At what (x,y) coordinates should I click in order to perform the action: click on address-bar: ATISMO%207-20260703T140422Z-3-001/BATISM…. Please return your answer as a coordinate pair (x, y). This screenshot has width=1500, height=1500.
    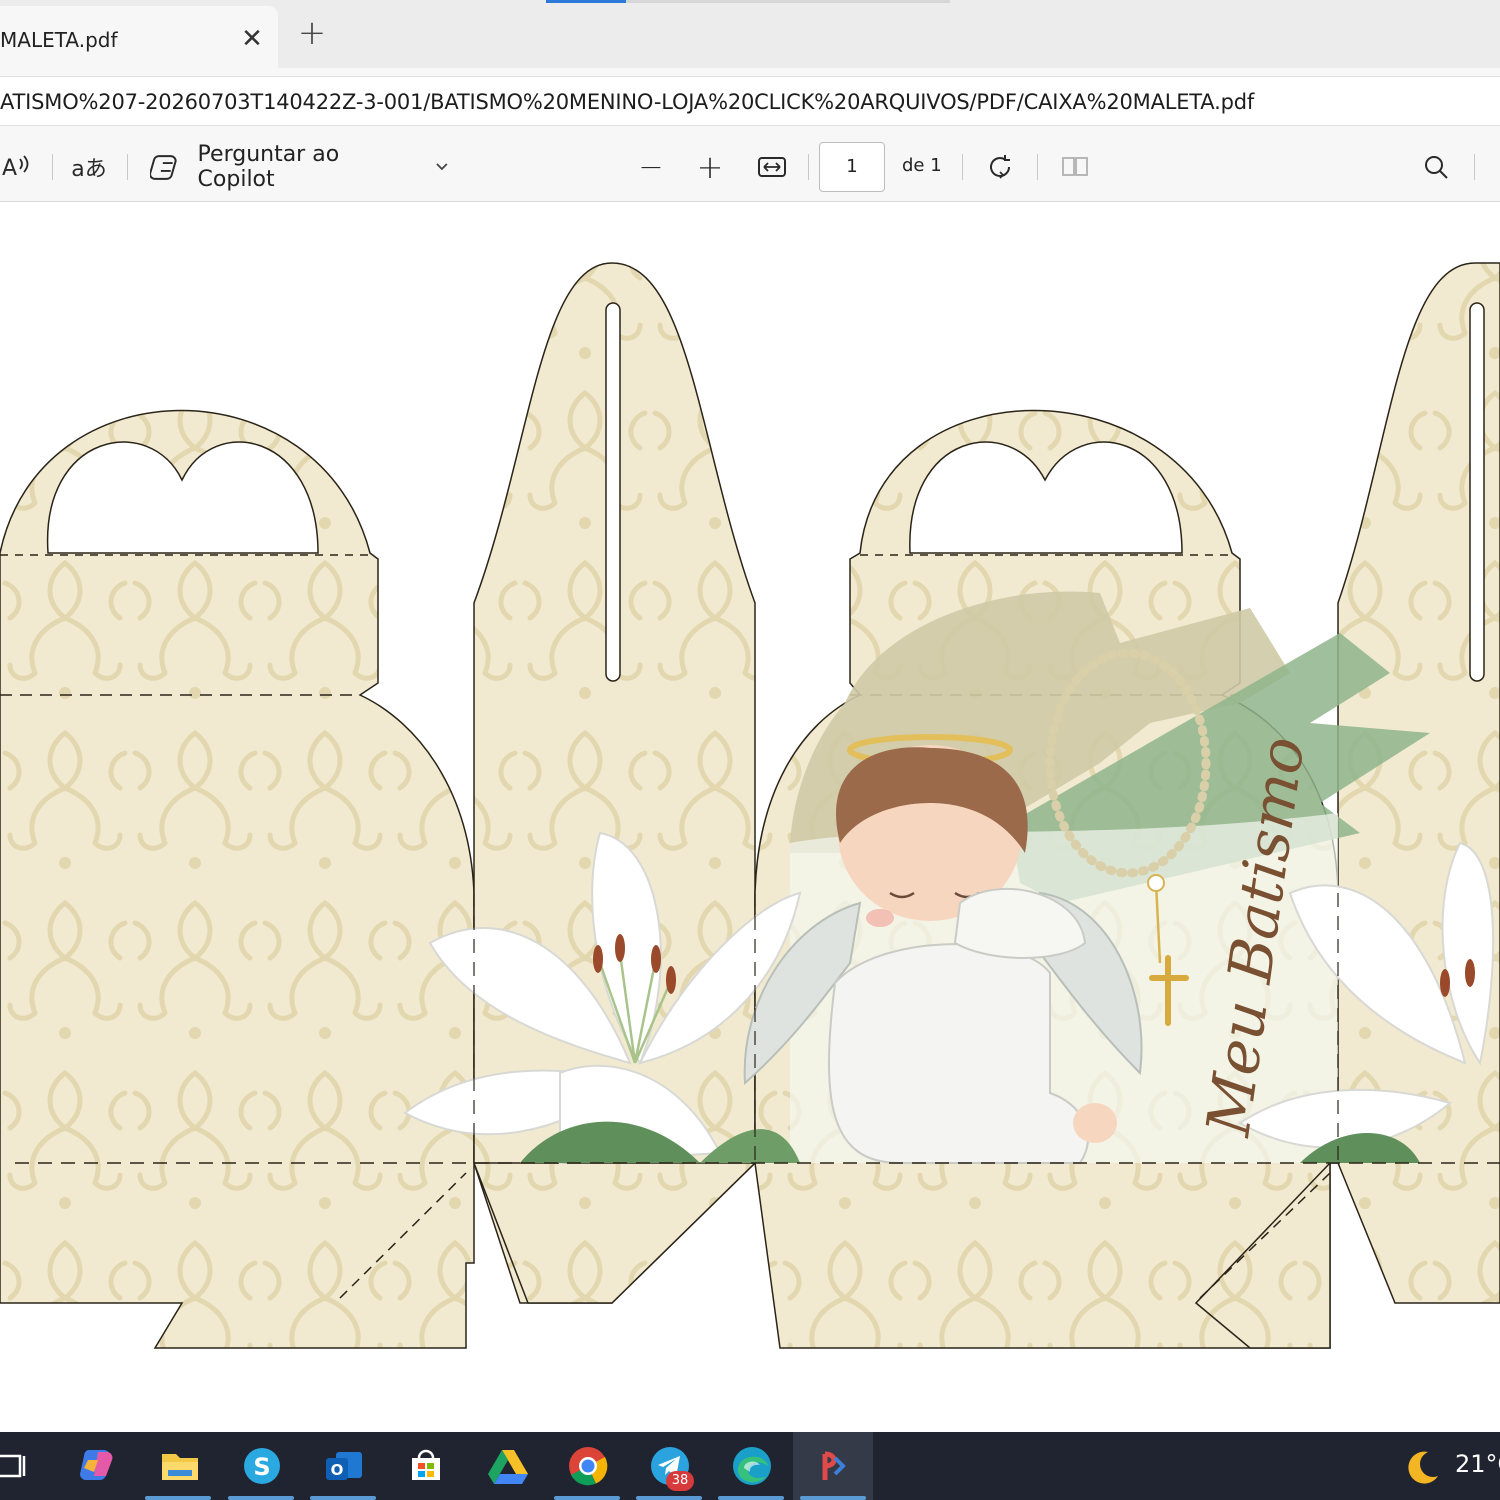
    Looking at the image, I should click on (750, 100).